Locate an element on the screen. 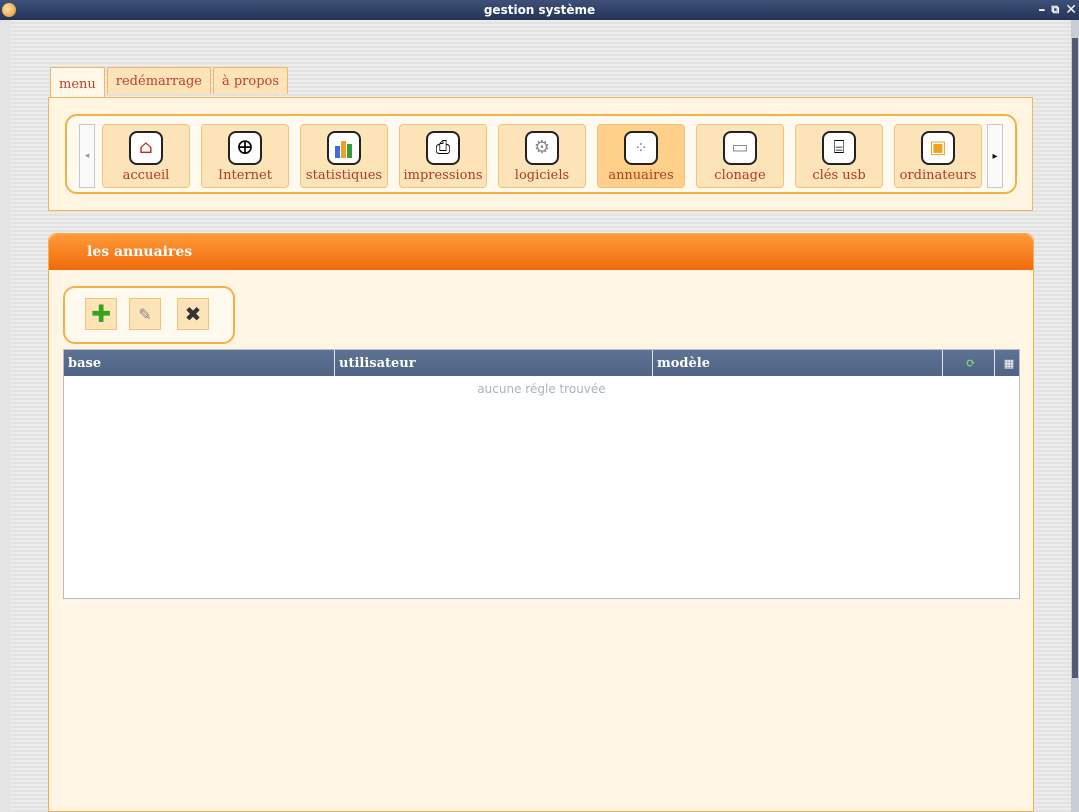 The height and width of the screenshot is (812, 1079). actions-toolbar: ✚ ✎ ✖ is located at coordinates (149, 315).